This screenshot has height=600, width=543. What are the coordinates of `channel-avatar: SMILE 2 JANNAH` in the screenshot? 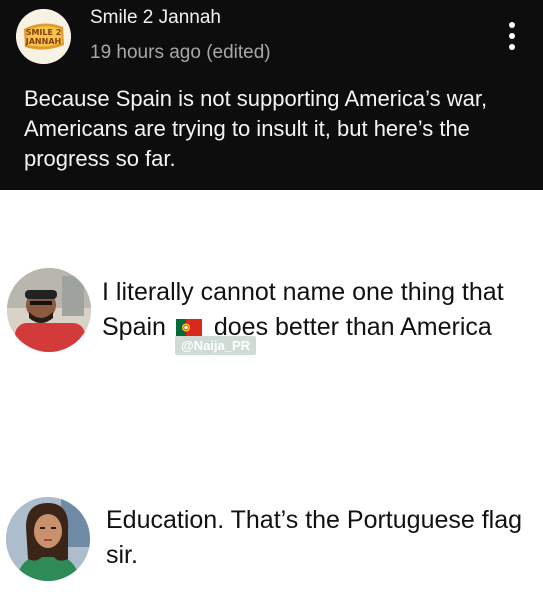 It's located at (43, 36).